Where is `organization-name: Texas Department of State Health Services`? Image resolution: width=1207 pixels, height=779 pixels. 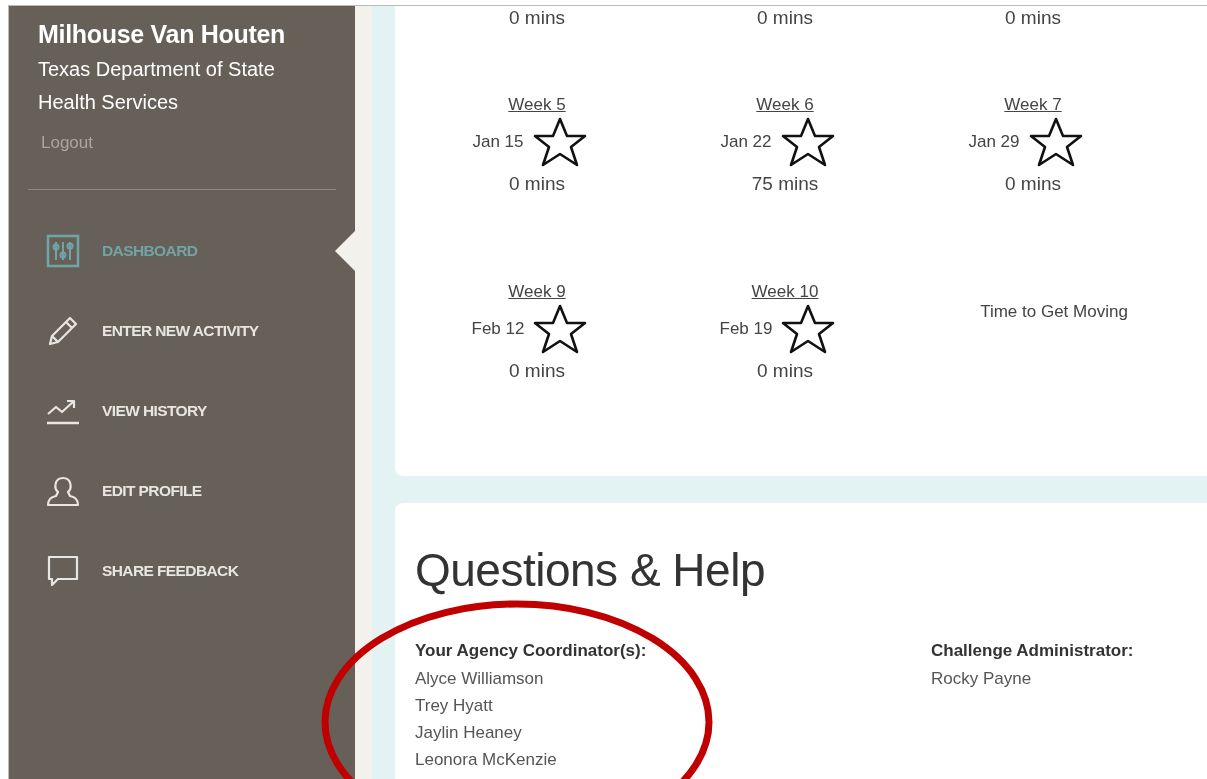
organization-name: Texas Department of State Health Services is located at coordinates (157, 86).